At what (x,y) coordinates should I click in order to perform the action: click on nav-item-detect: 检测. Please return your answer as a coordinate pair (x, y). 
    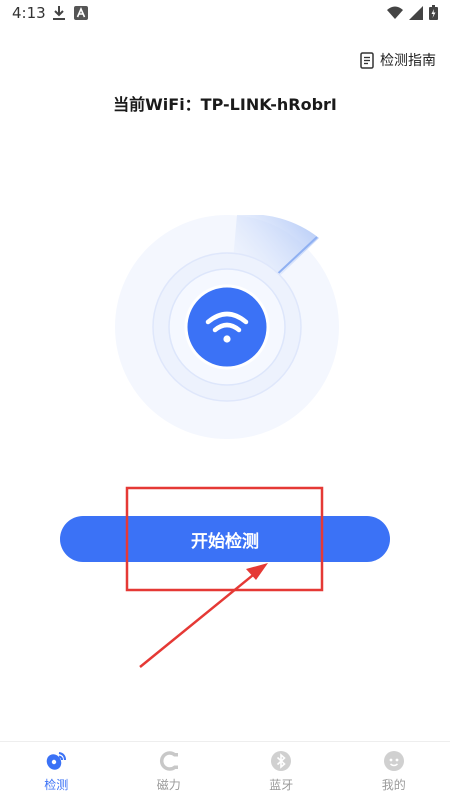
    Looking at the image, I should click on (56, 771).